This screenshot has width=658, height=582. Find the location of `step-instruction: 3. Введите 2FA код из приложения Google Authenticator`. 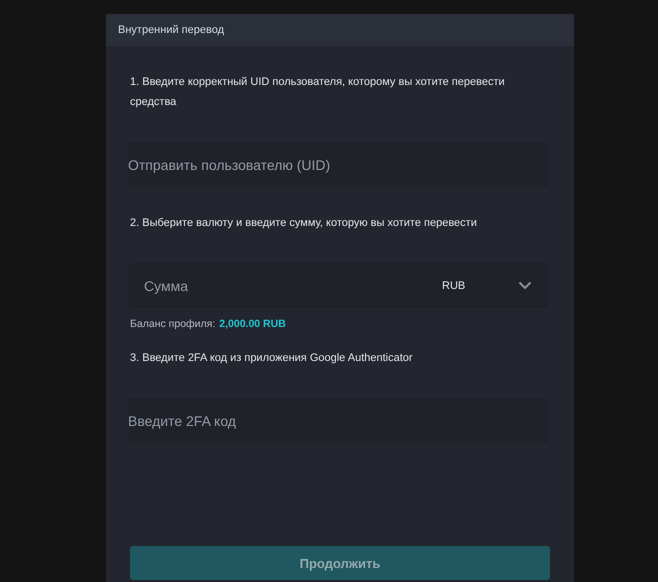

step-instruction: 3. Введите 2FA код из приложения Google Authenticator is located at coordinates (272, 358).